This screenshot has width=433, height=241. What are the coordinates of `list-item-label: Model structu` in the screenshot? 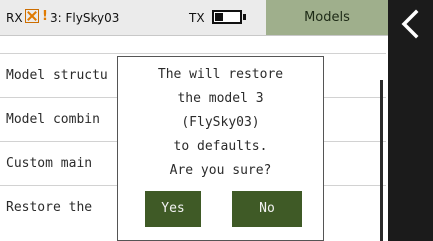 It's located at (57, 75).